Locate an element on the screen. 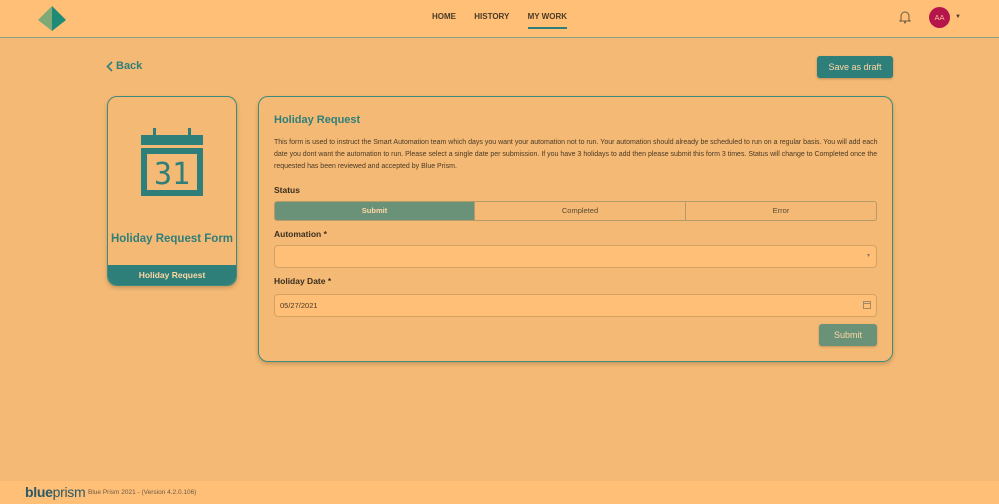 This screenshot has width=999, height=504. nav-home: HOME is located at coordinates (444, 17).